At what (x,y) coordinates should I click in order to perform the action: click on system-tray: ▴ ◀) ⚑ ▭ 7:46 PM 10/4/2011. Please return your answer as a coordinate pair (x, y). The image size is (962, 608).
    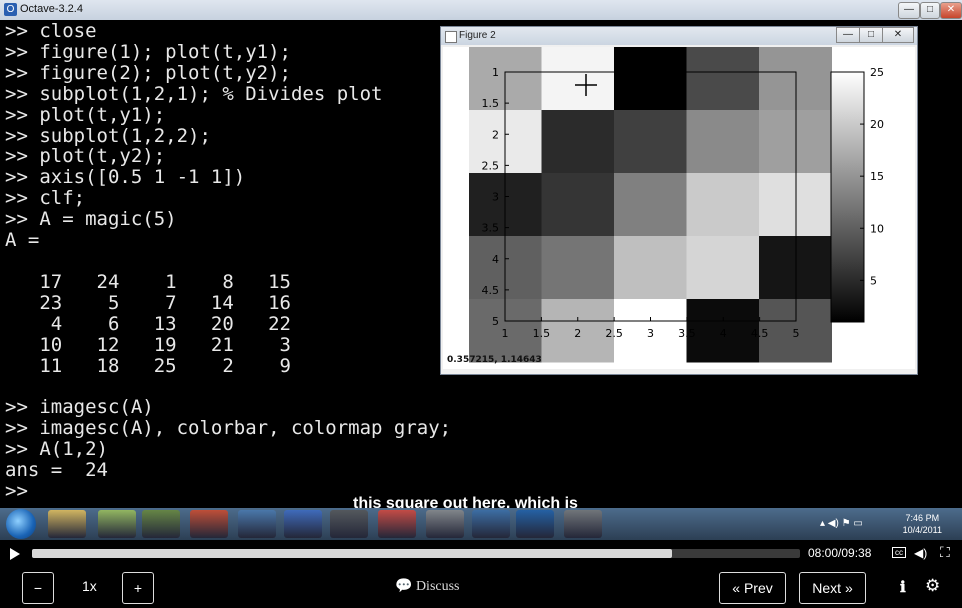
    Looking at the image, I should click on (887, 524).